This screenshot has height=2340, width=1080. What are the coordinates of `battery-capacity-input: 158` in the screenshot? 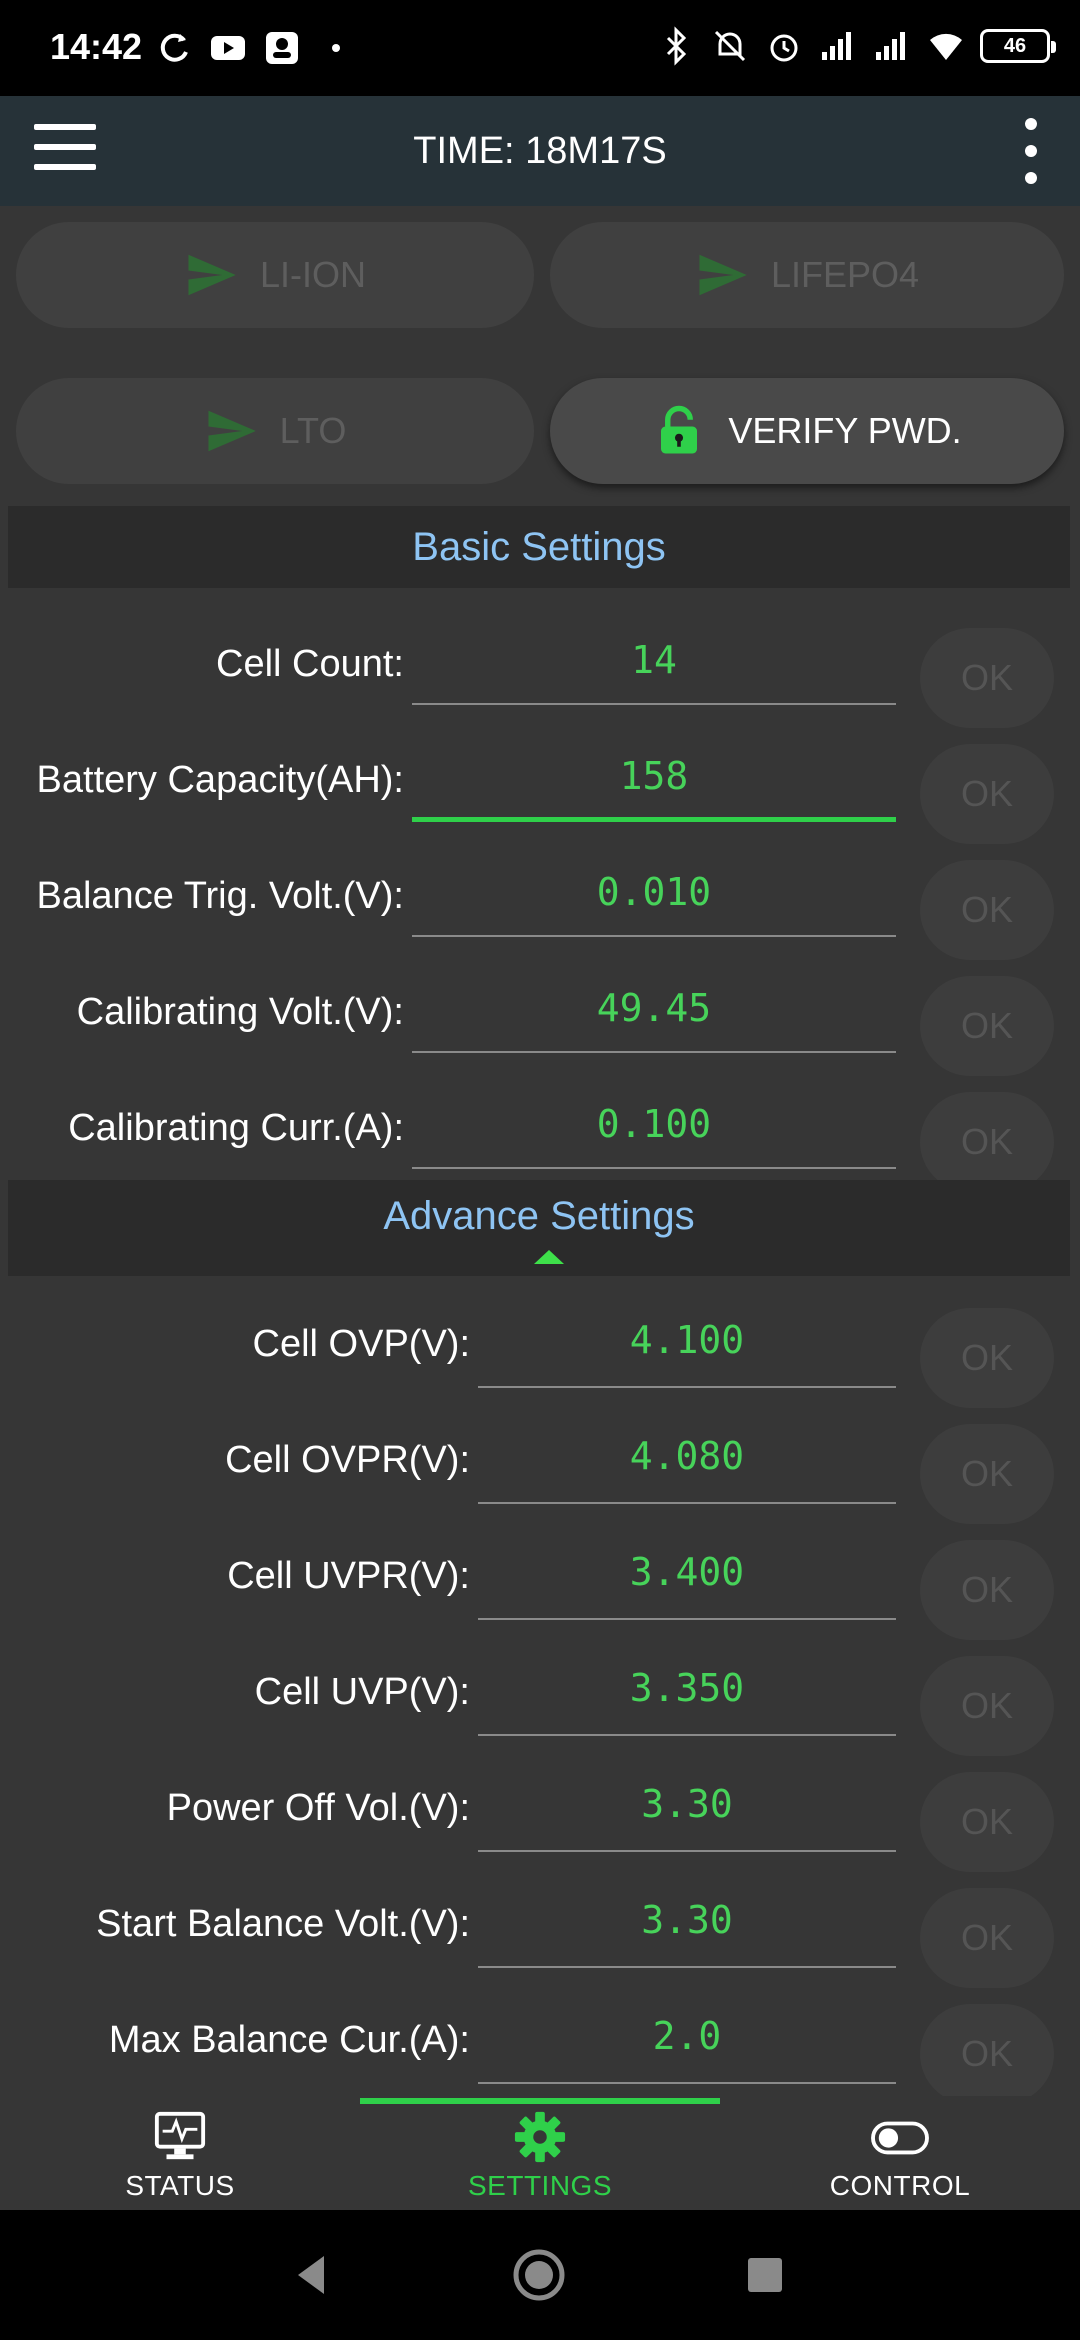 It's located at (654, 776).